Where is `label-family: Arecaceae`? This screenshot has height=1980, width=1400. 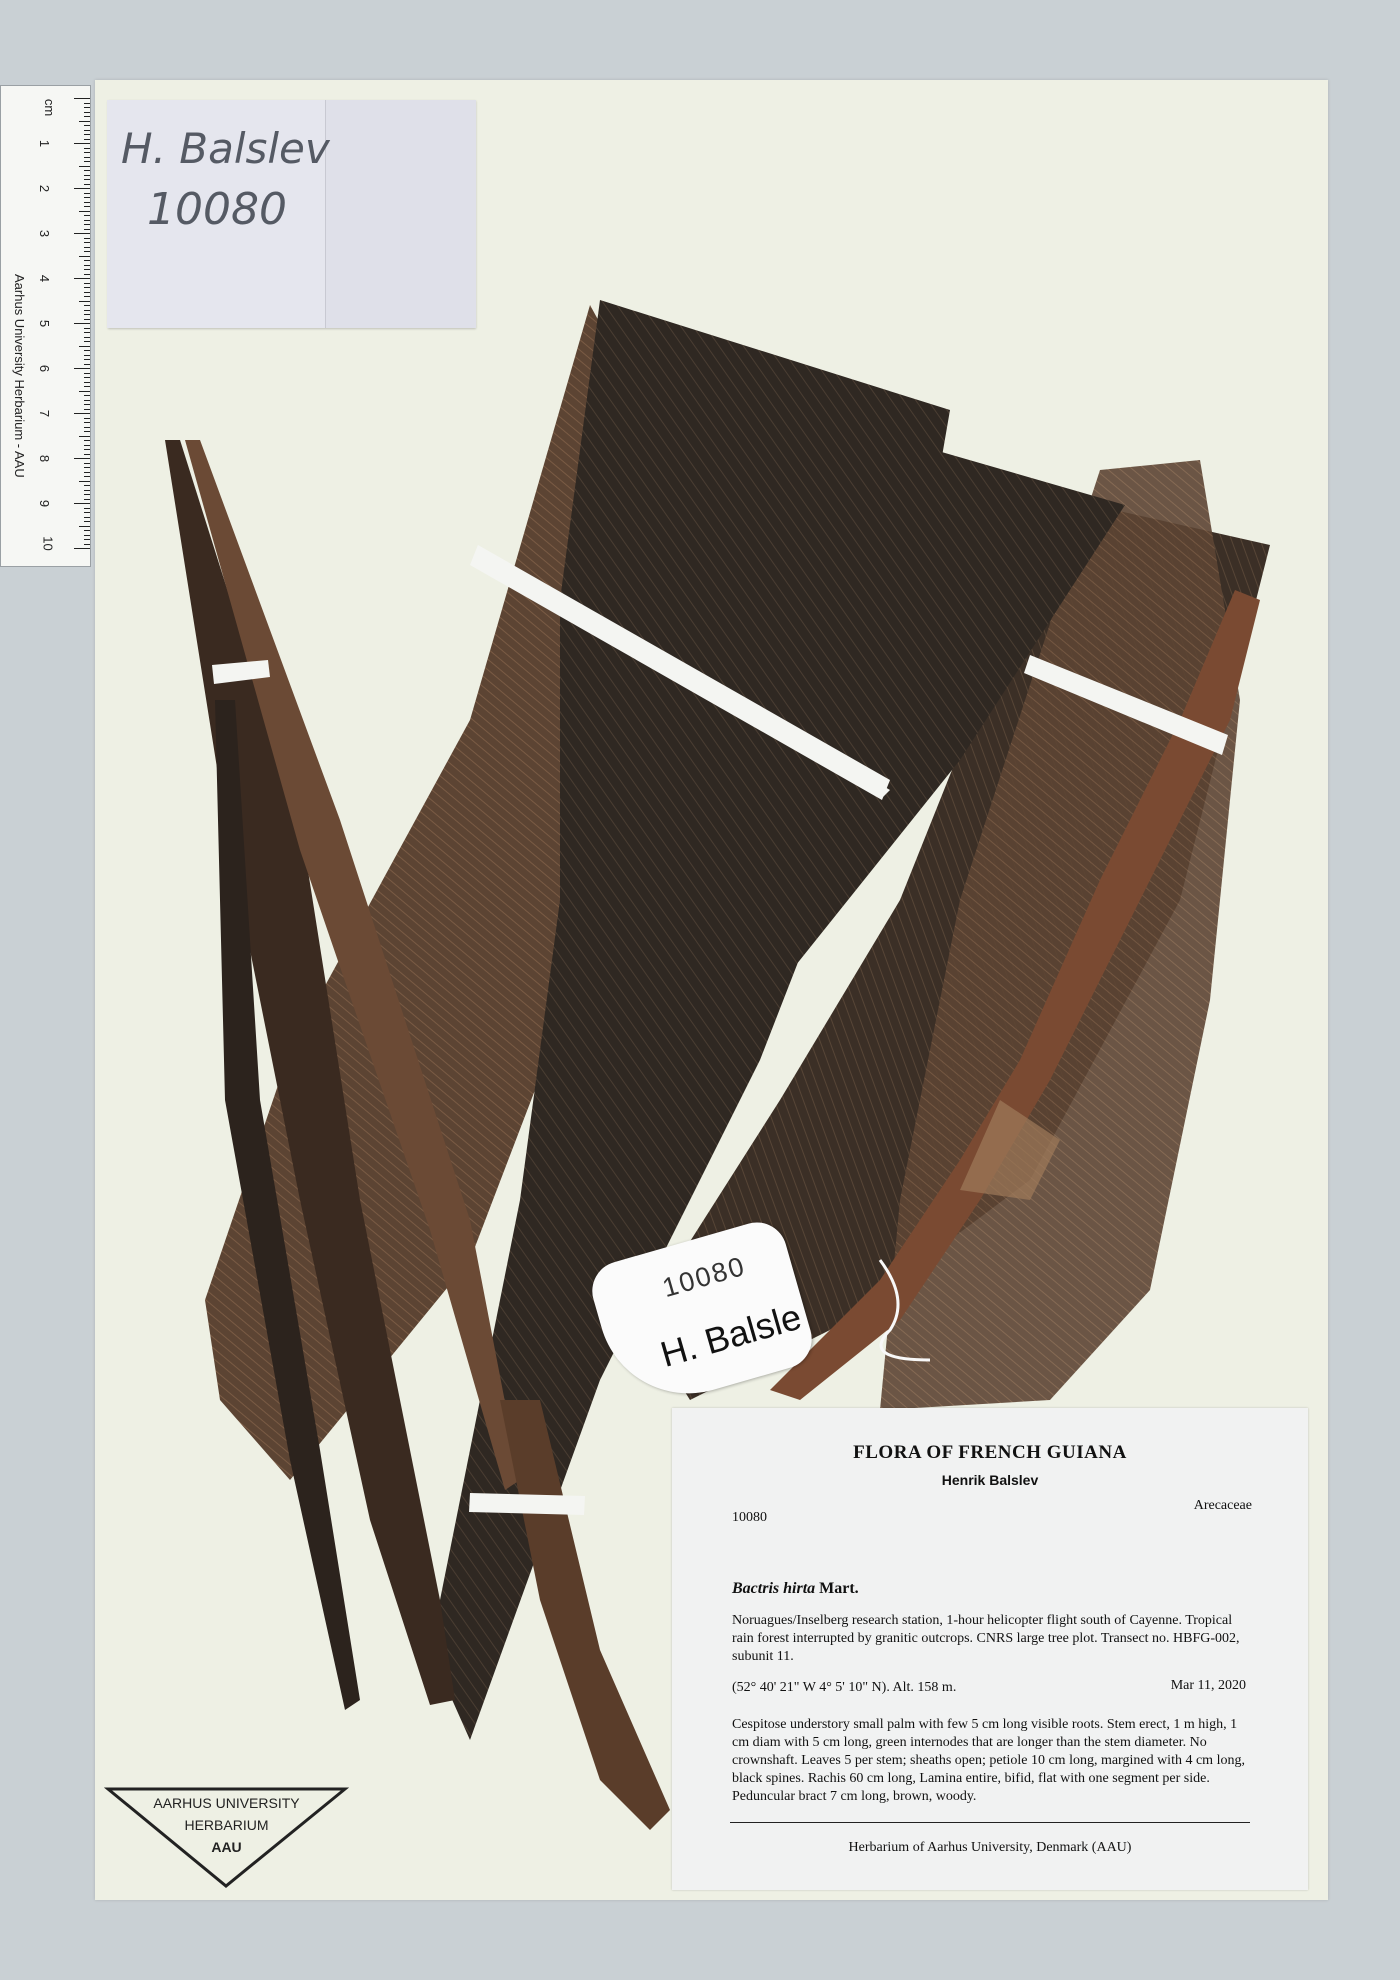
label-family: Arecaceae is located at coordinates (1222, 1505).